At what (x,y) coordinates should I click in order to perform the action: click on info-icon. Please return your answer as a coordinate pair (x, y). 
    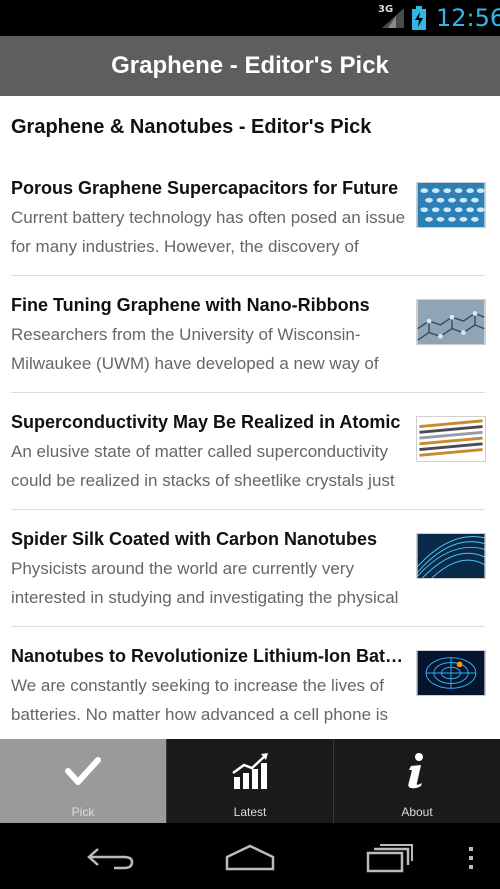
    Looking at the image, I should click on (415, 771).